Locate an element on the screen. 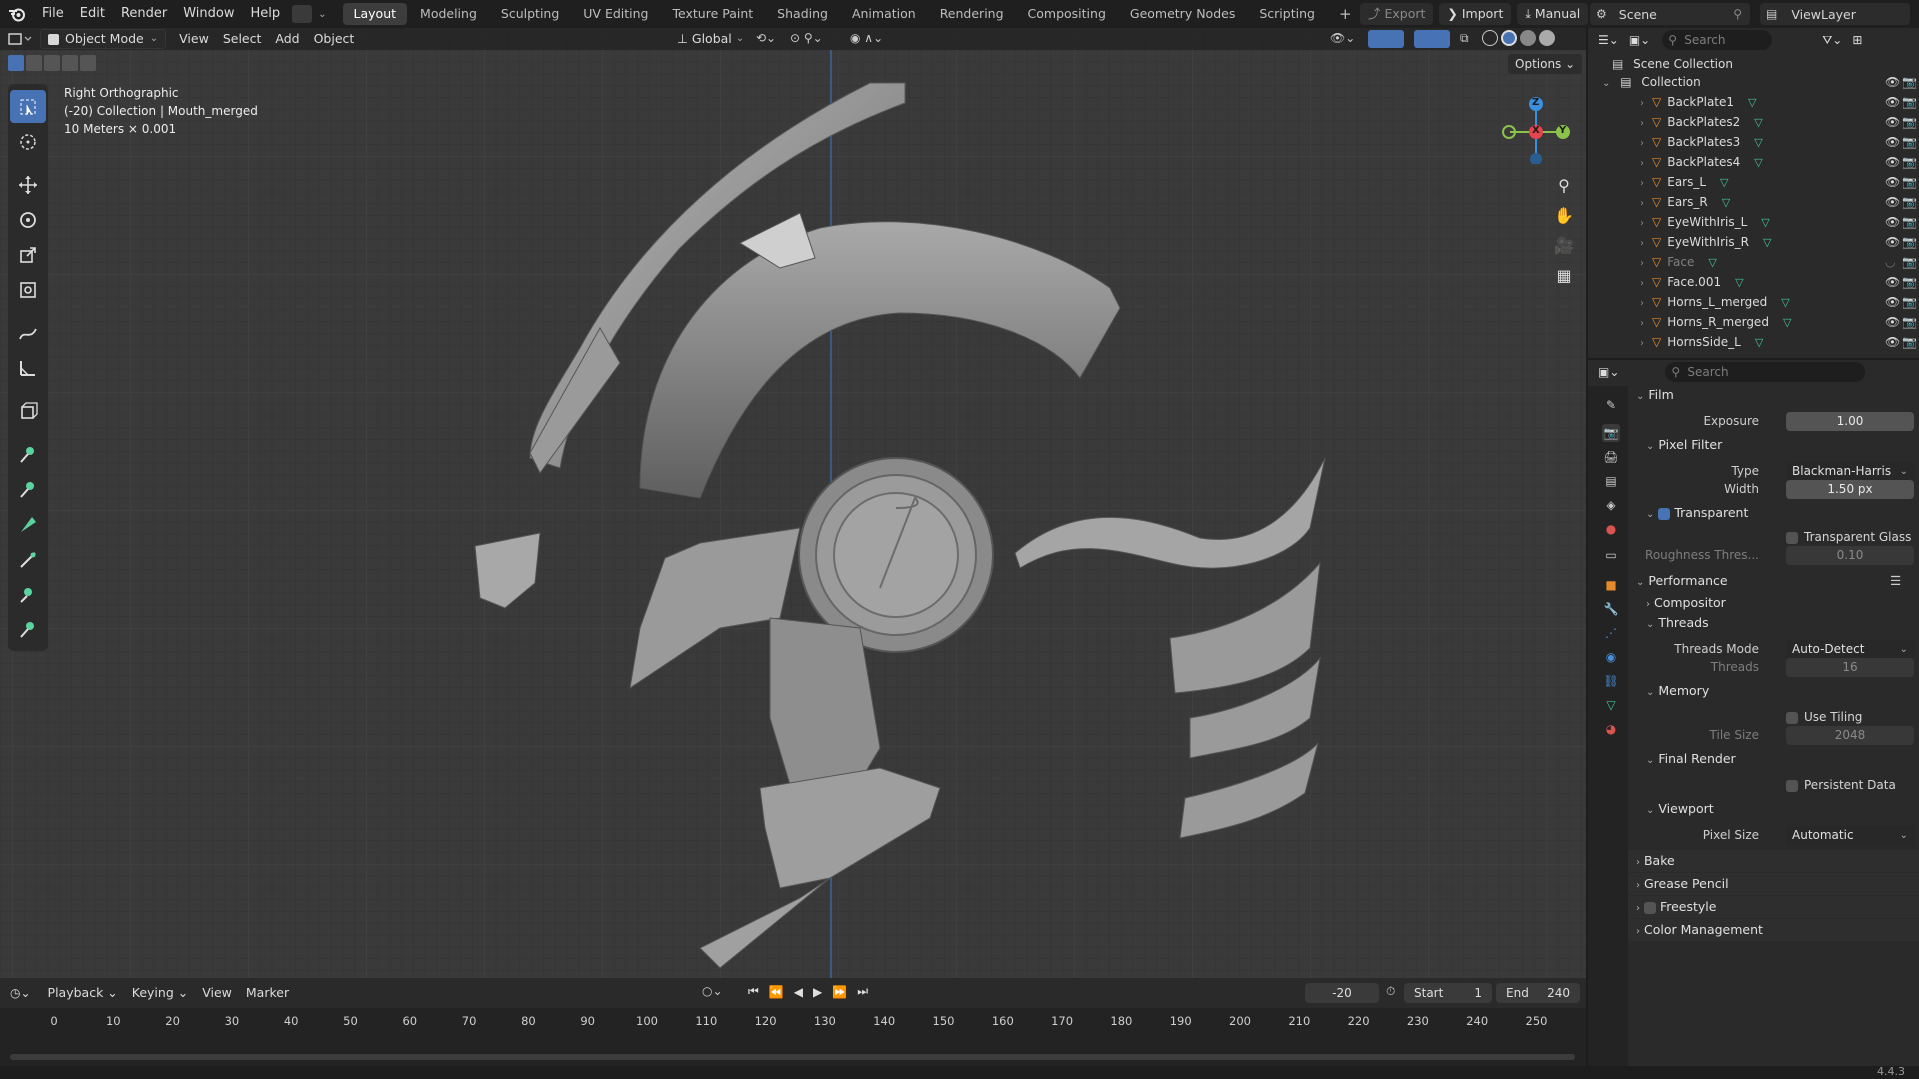  particles-tab-icon: ⋰ is located at coordinates (1611, 633).